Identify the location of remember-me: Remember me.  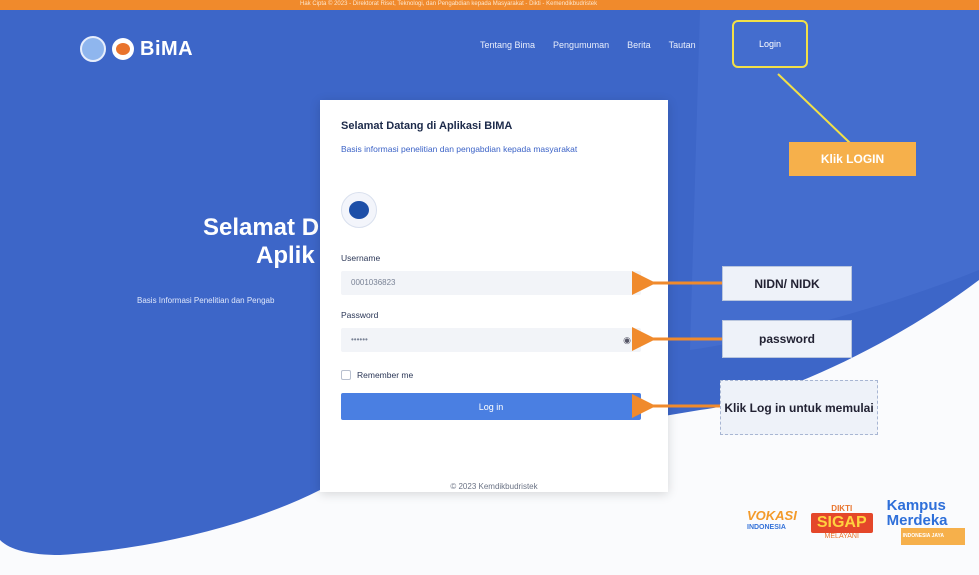
(377, 375).